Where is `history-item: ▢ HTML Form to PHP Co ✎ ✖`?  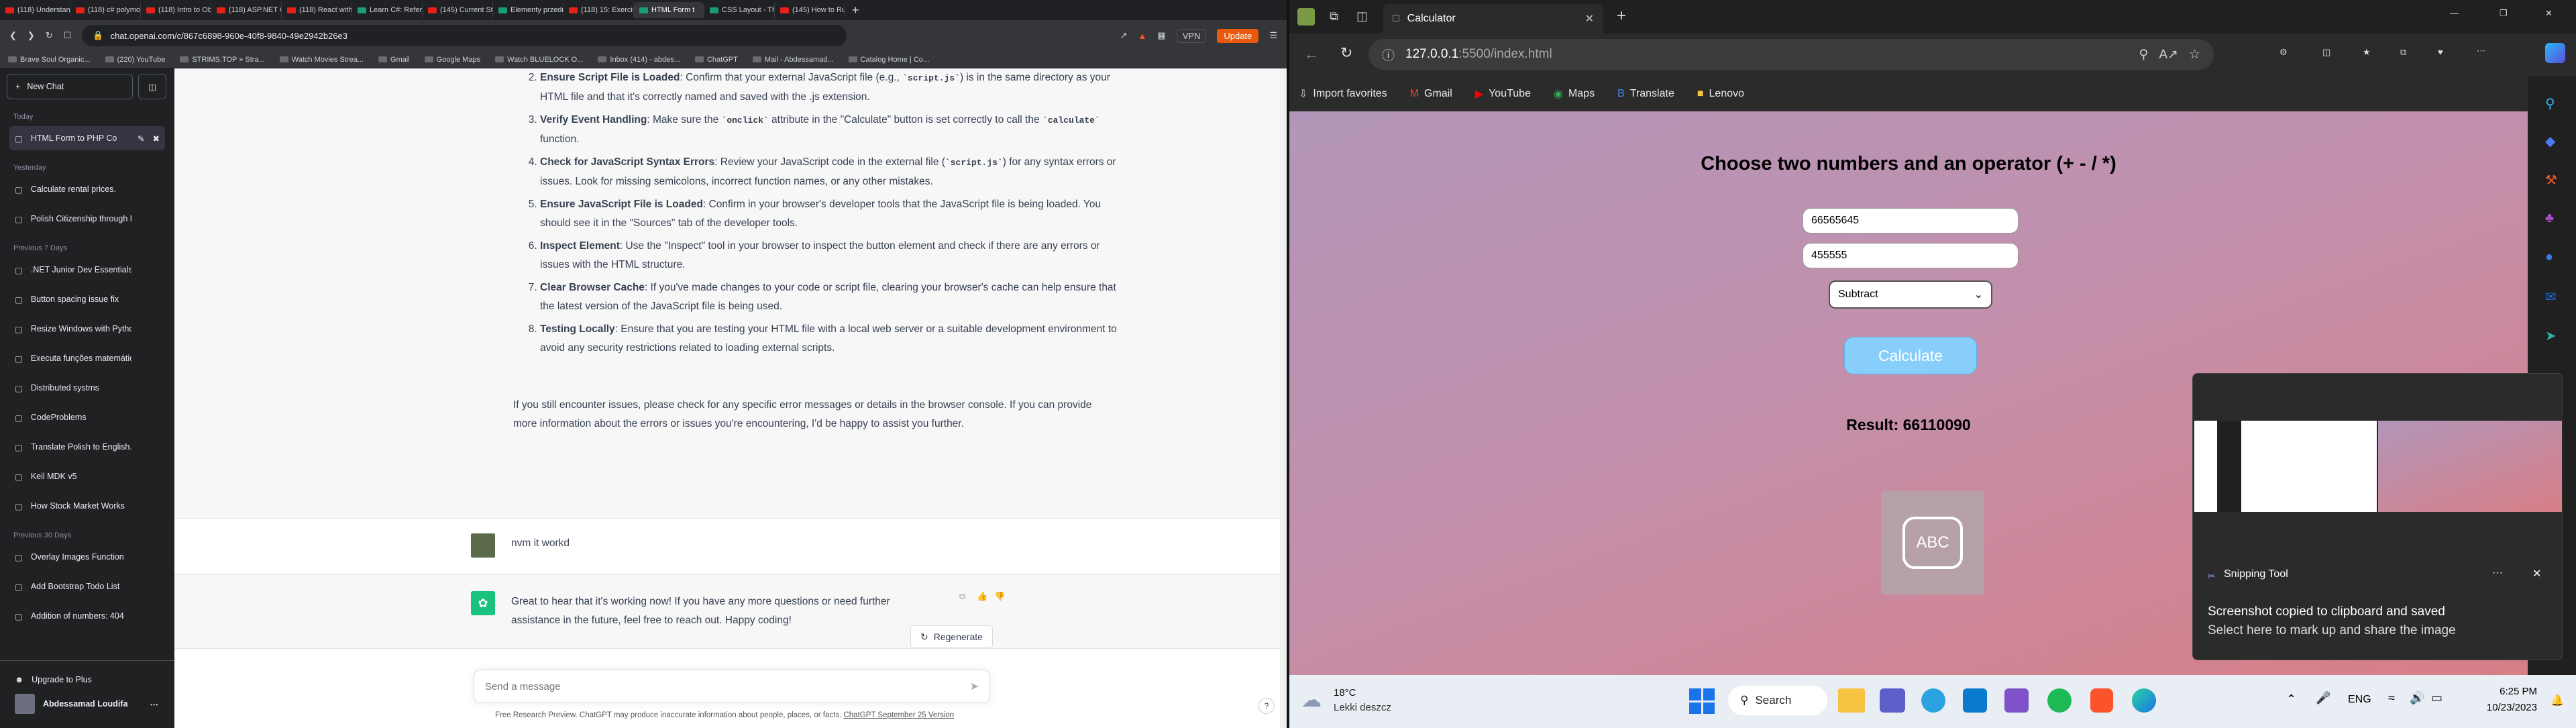
history-item: ▢ HTML Form to PHP Co ✎ ✖ is located at coordinates (87, 138).